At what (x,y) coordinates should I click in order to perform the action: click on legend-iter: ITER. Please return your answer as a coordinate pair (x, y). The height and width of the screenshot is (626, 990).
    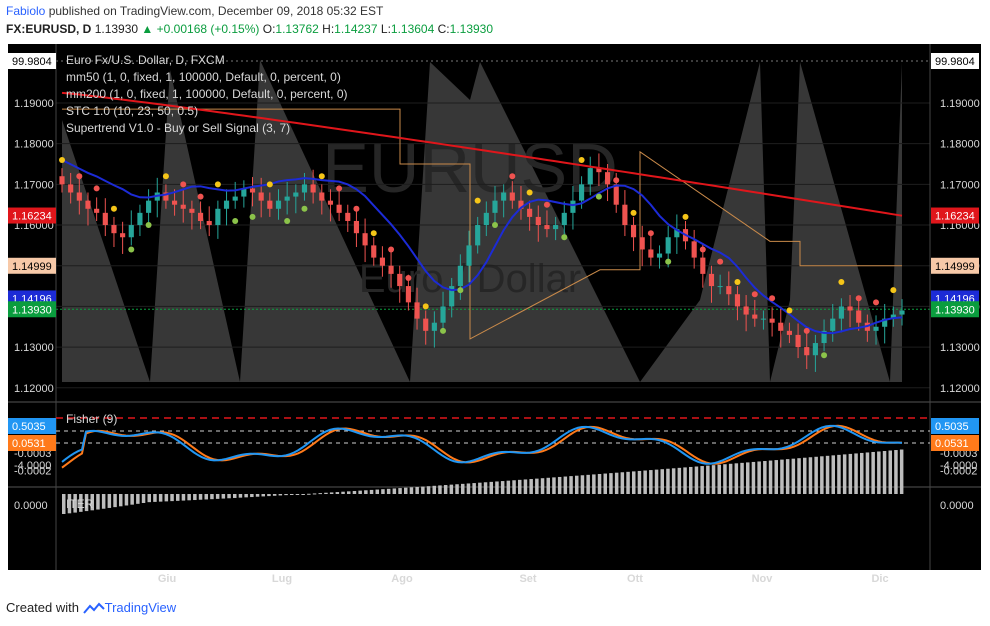
    Looking at the image, I should click on (80, 504).